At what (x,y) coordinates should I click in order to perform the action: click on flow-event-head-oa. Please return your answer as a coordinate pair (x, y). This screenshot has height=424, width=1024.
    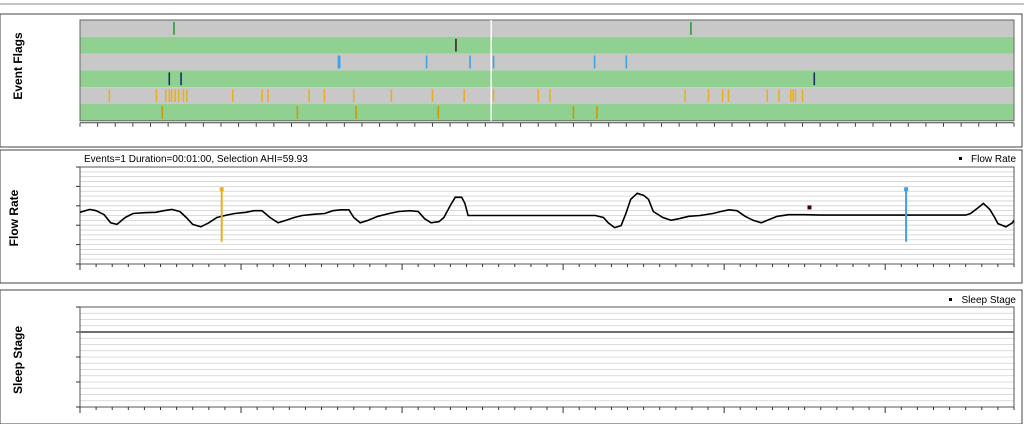
    Looking at the image, I should click on (906, 189).